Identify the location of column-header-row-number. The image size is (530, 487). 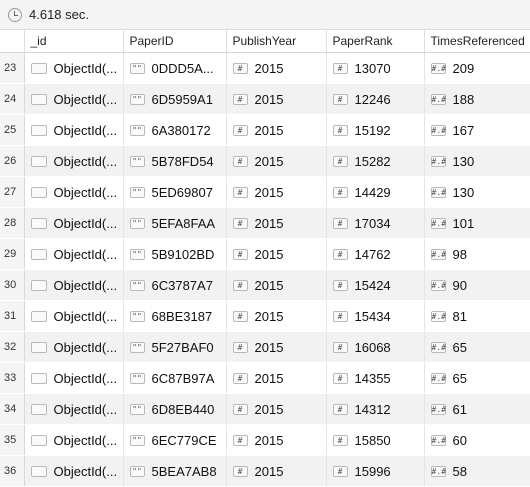
(12, 41).